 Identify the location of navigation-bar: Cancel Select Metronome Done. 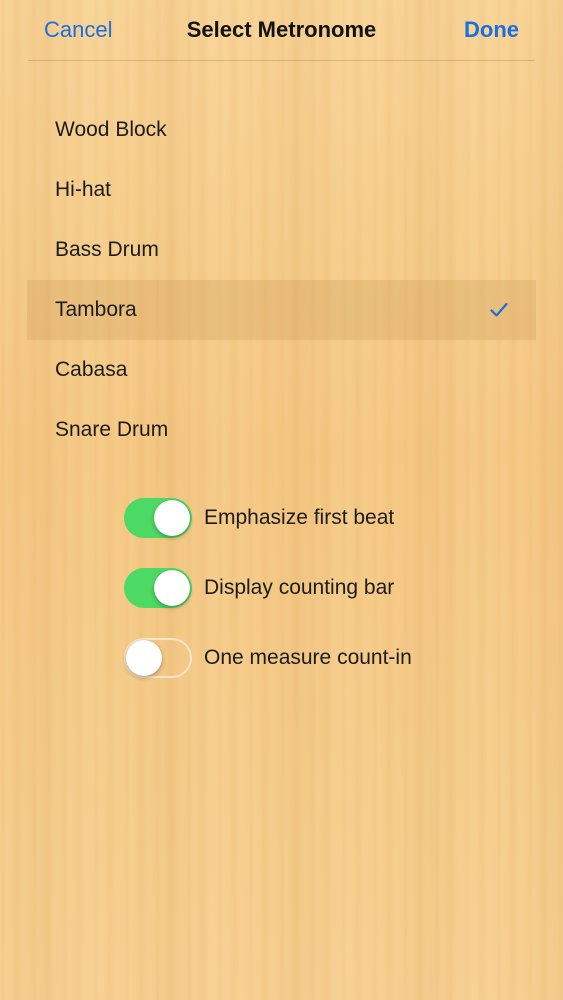
(281, 30).